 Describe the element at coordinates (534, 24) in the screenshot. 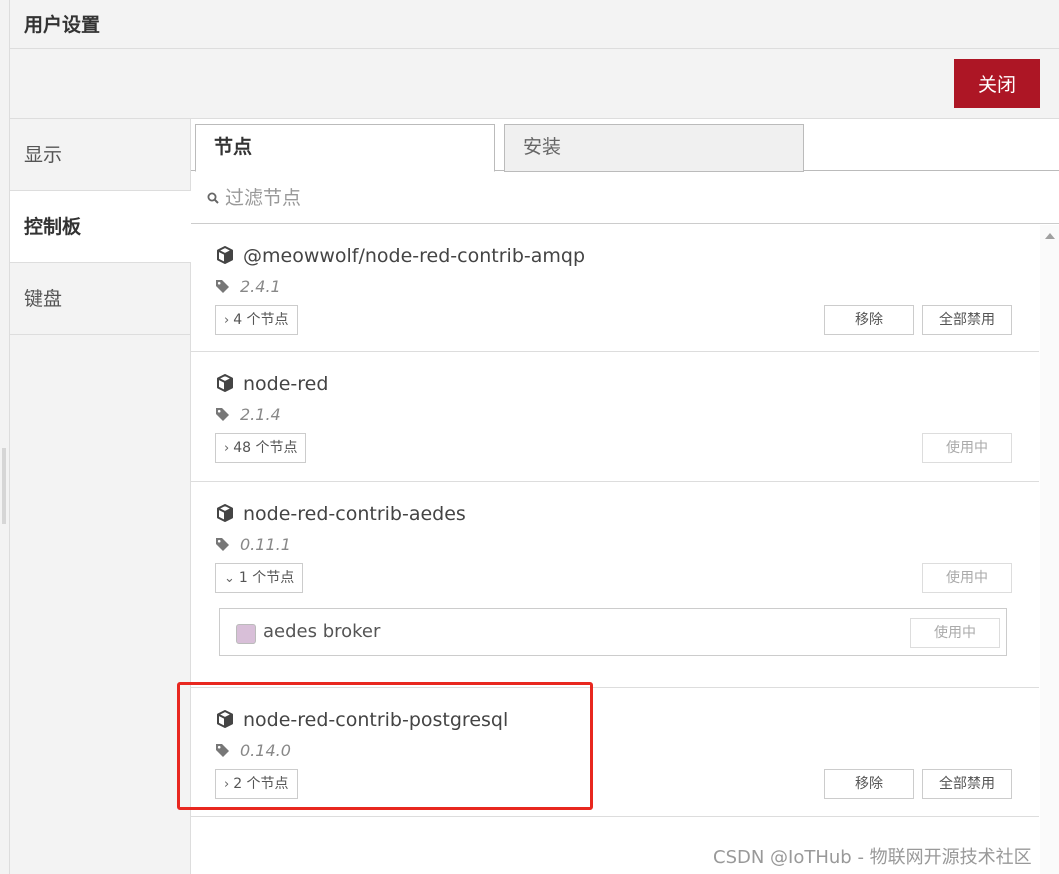

I see `dialog-titlebar: 用户设置` at that location.